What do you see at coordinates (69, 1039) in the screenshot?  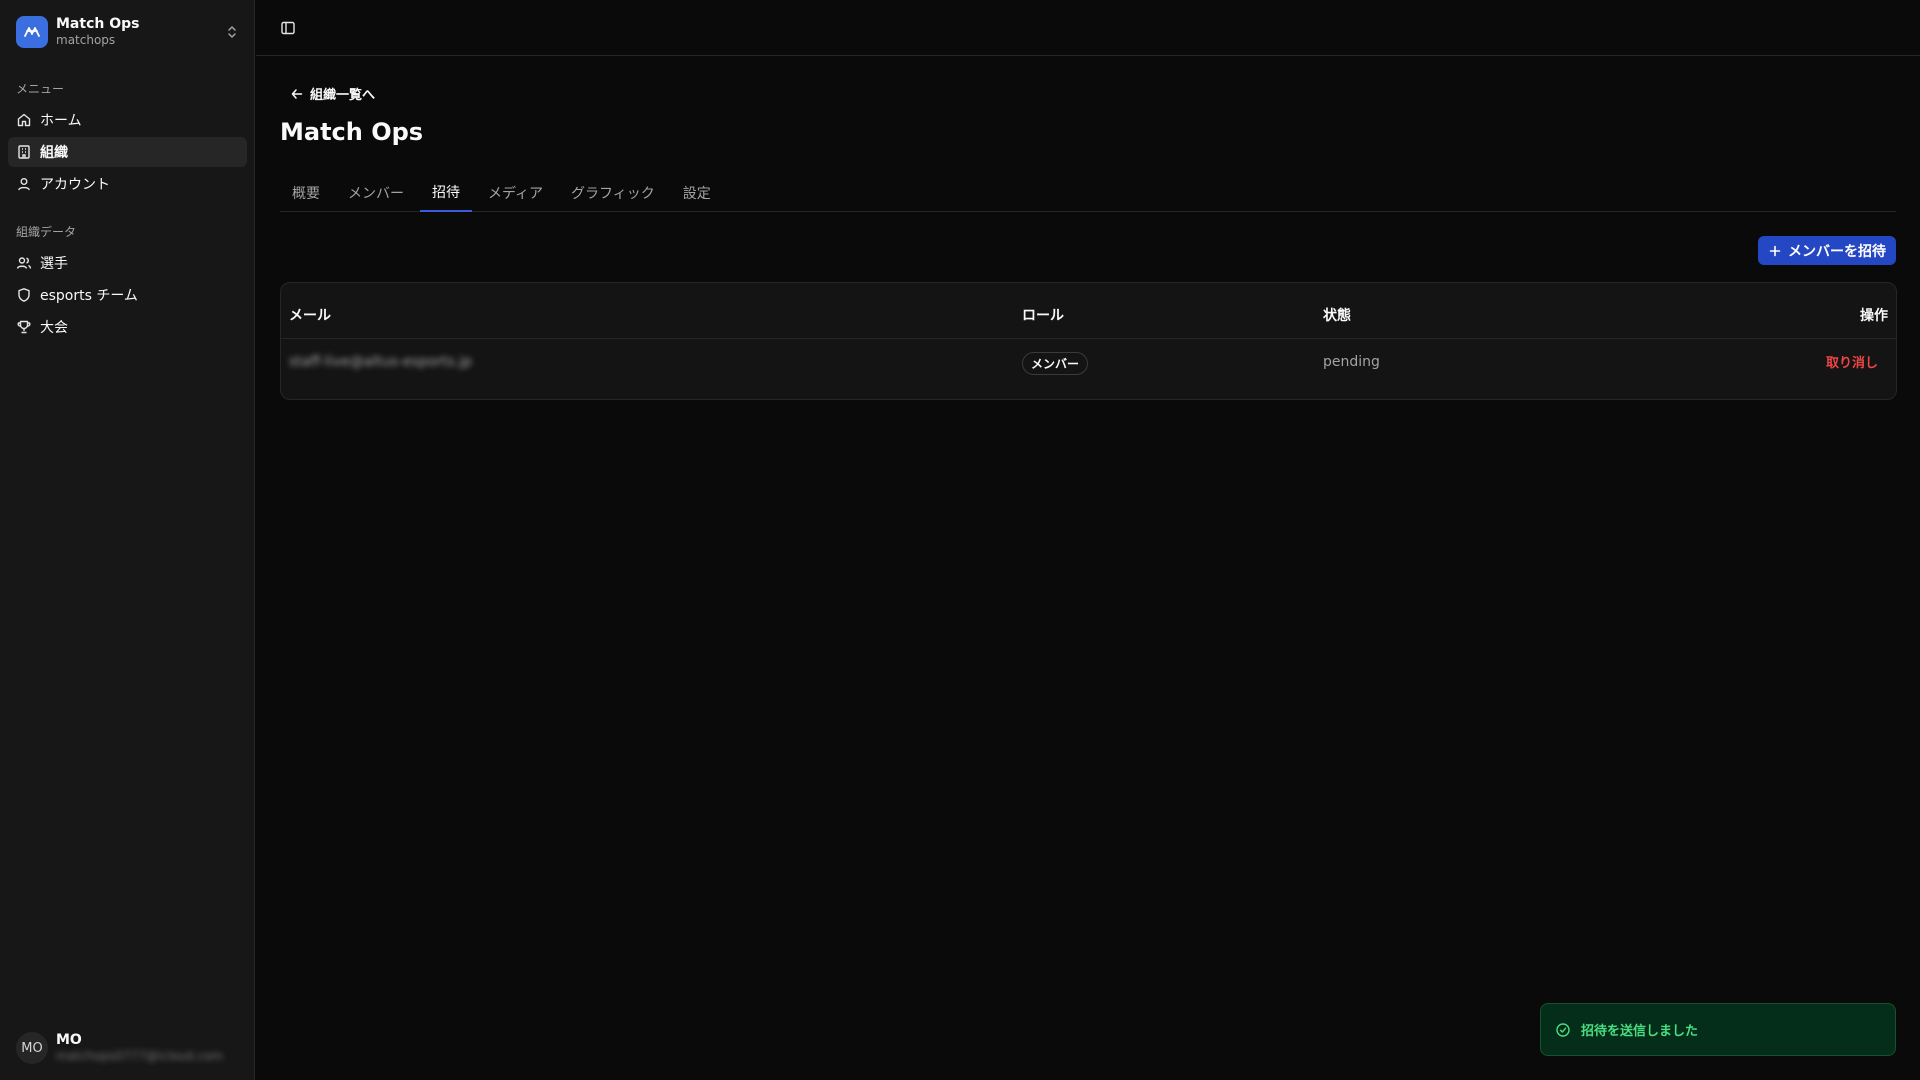 I see `user-name: MO` at bounding box center [69, 1039].